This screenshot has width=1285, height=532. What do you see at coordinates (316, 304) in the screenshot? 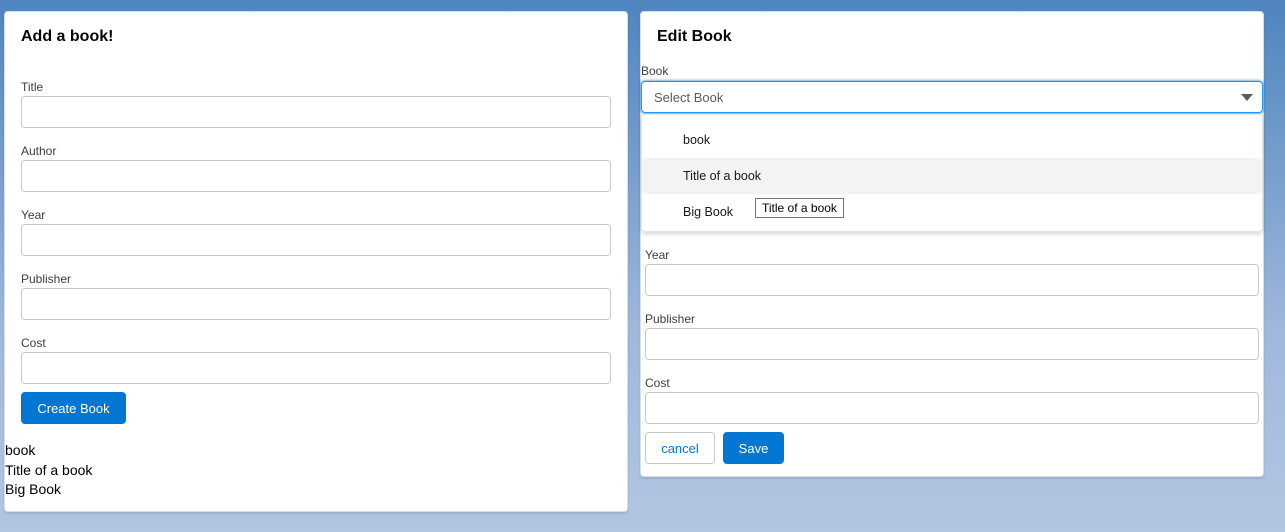
I see `publisher-input` at bounding box center [316, 304].